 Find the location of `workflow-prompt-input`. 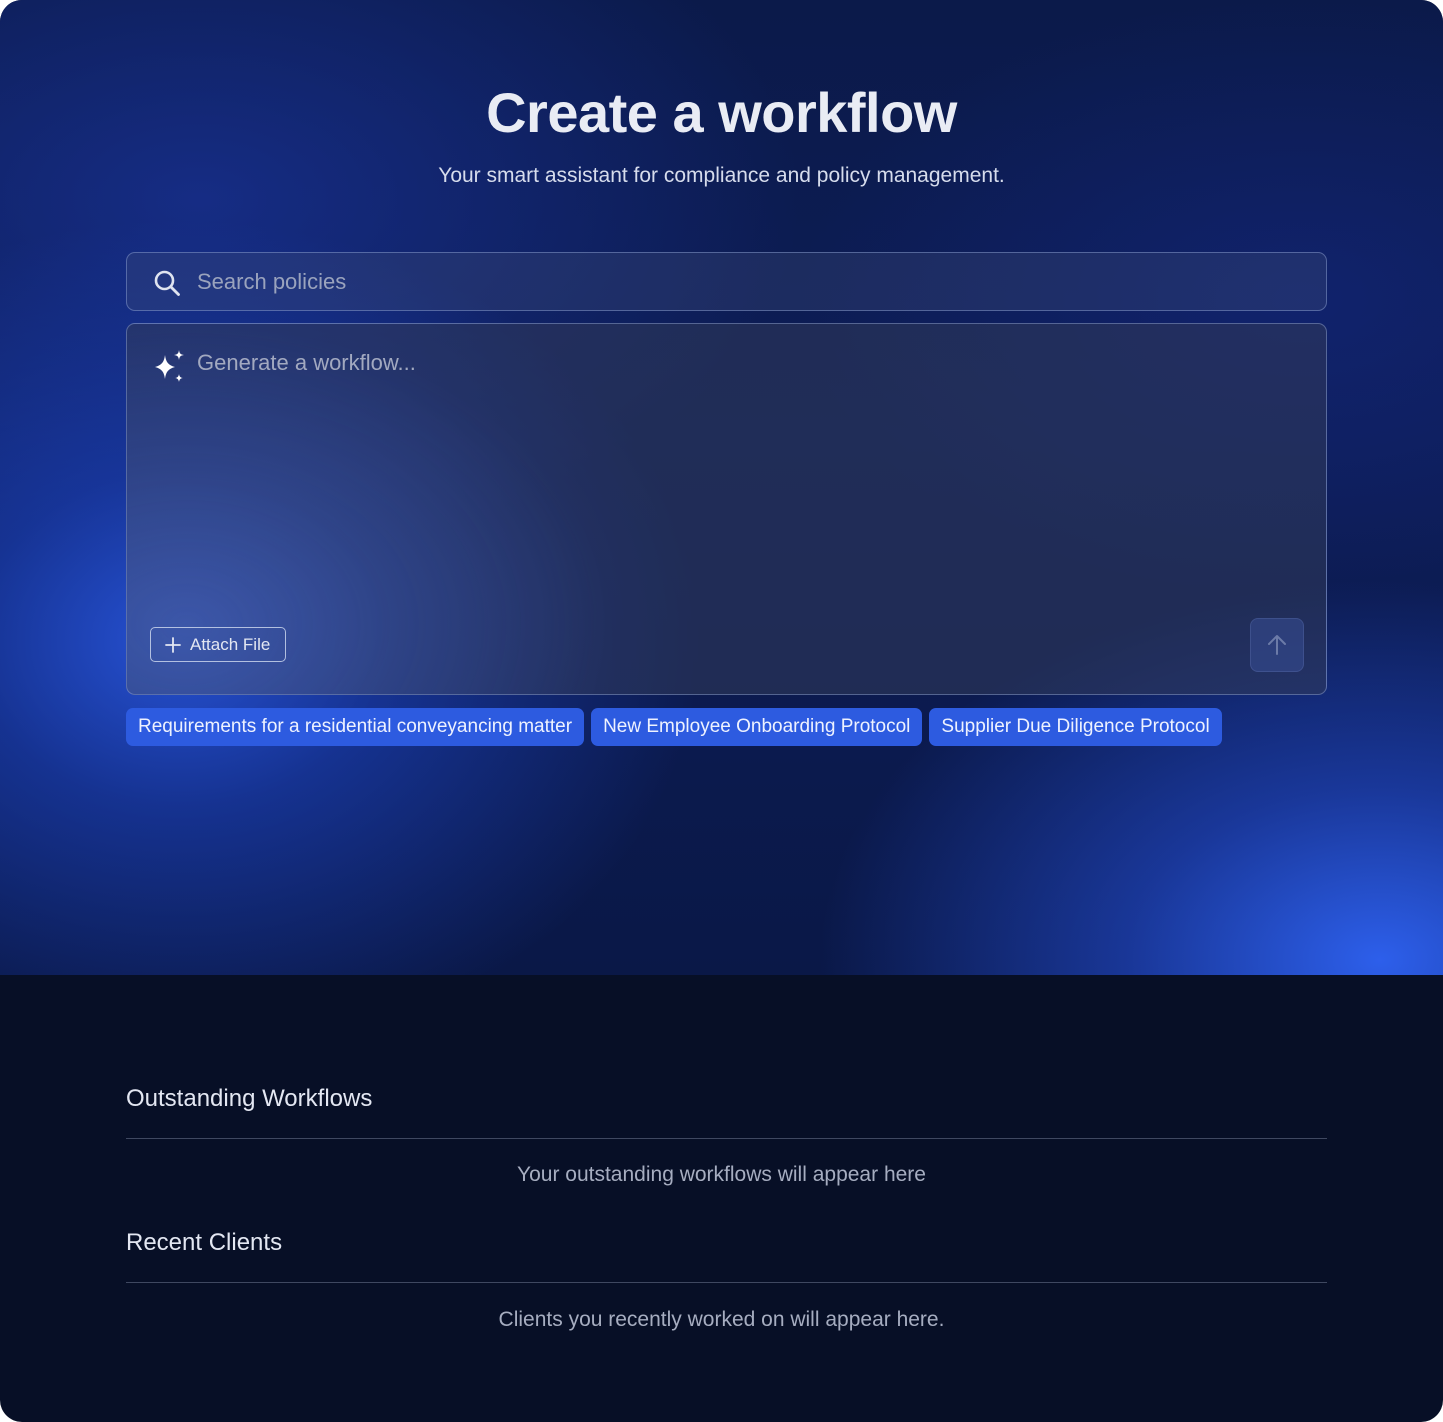

workflow-prompt-input is located at coordinates (747, 470).